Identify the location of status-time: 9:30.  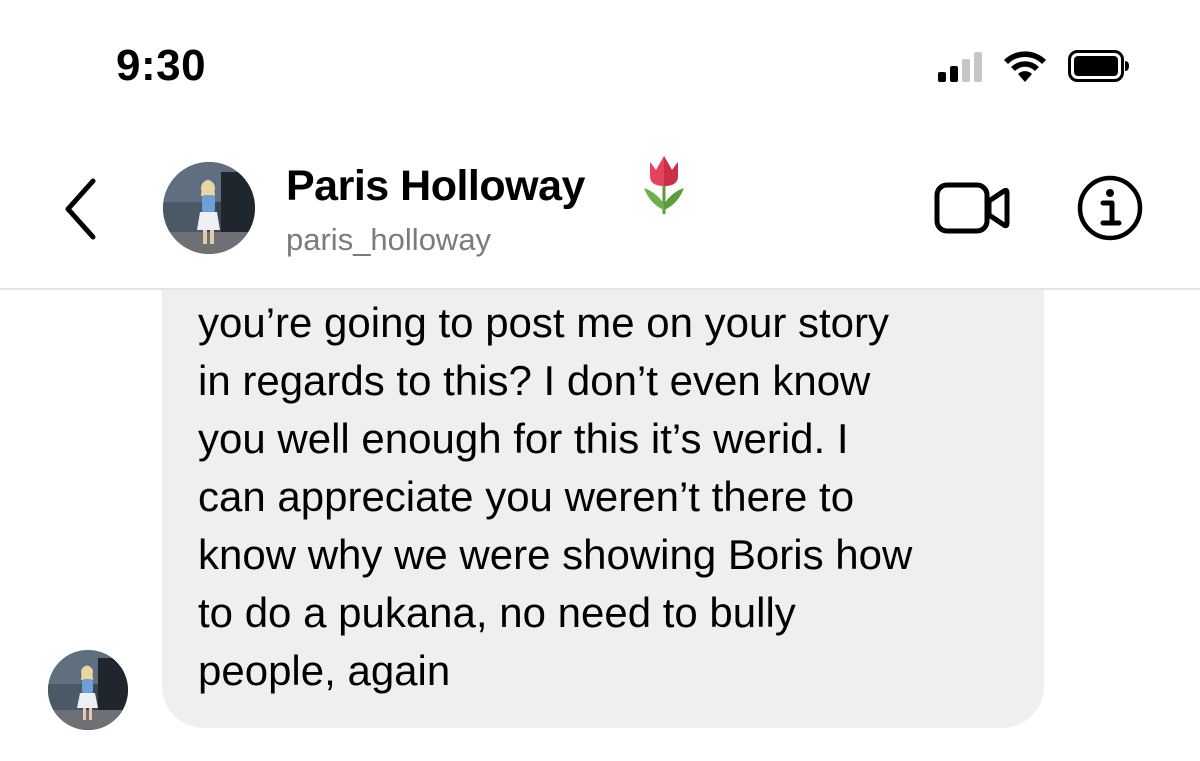
(161, 65).